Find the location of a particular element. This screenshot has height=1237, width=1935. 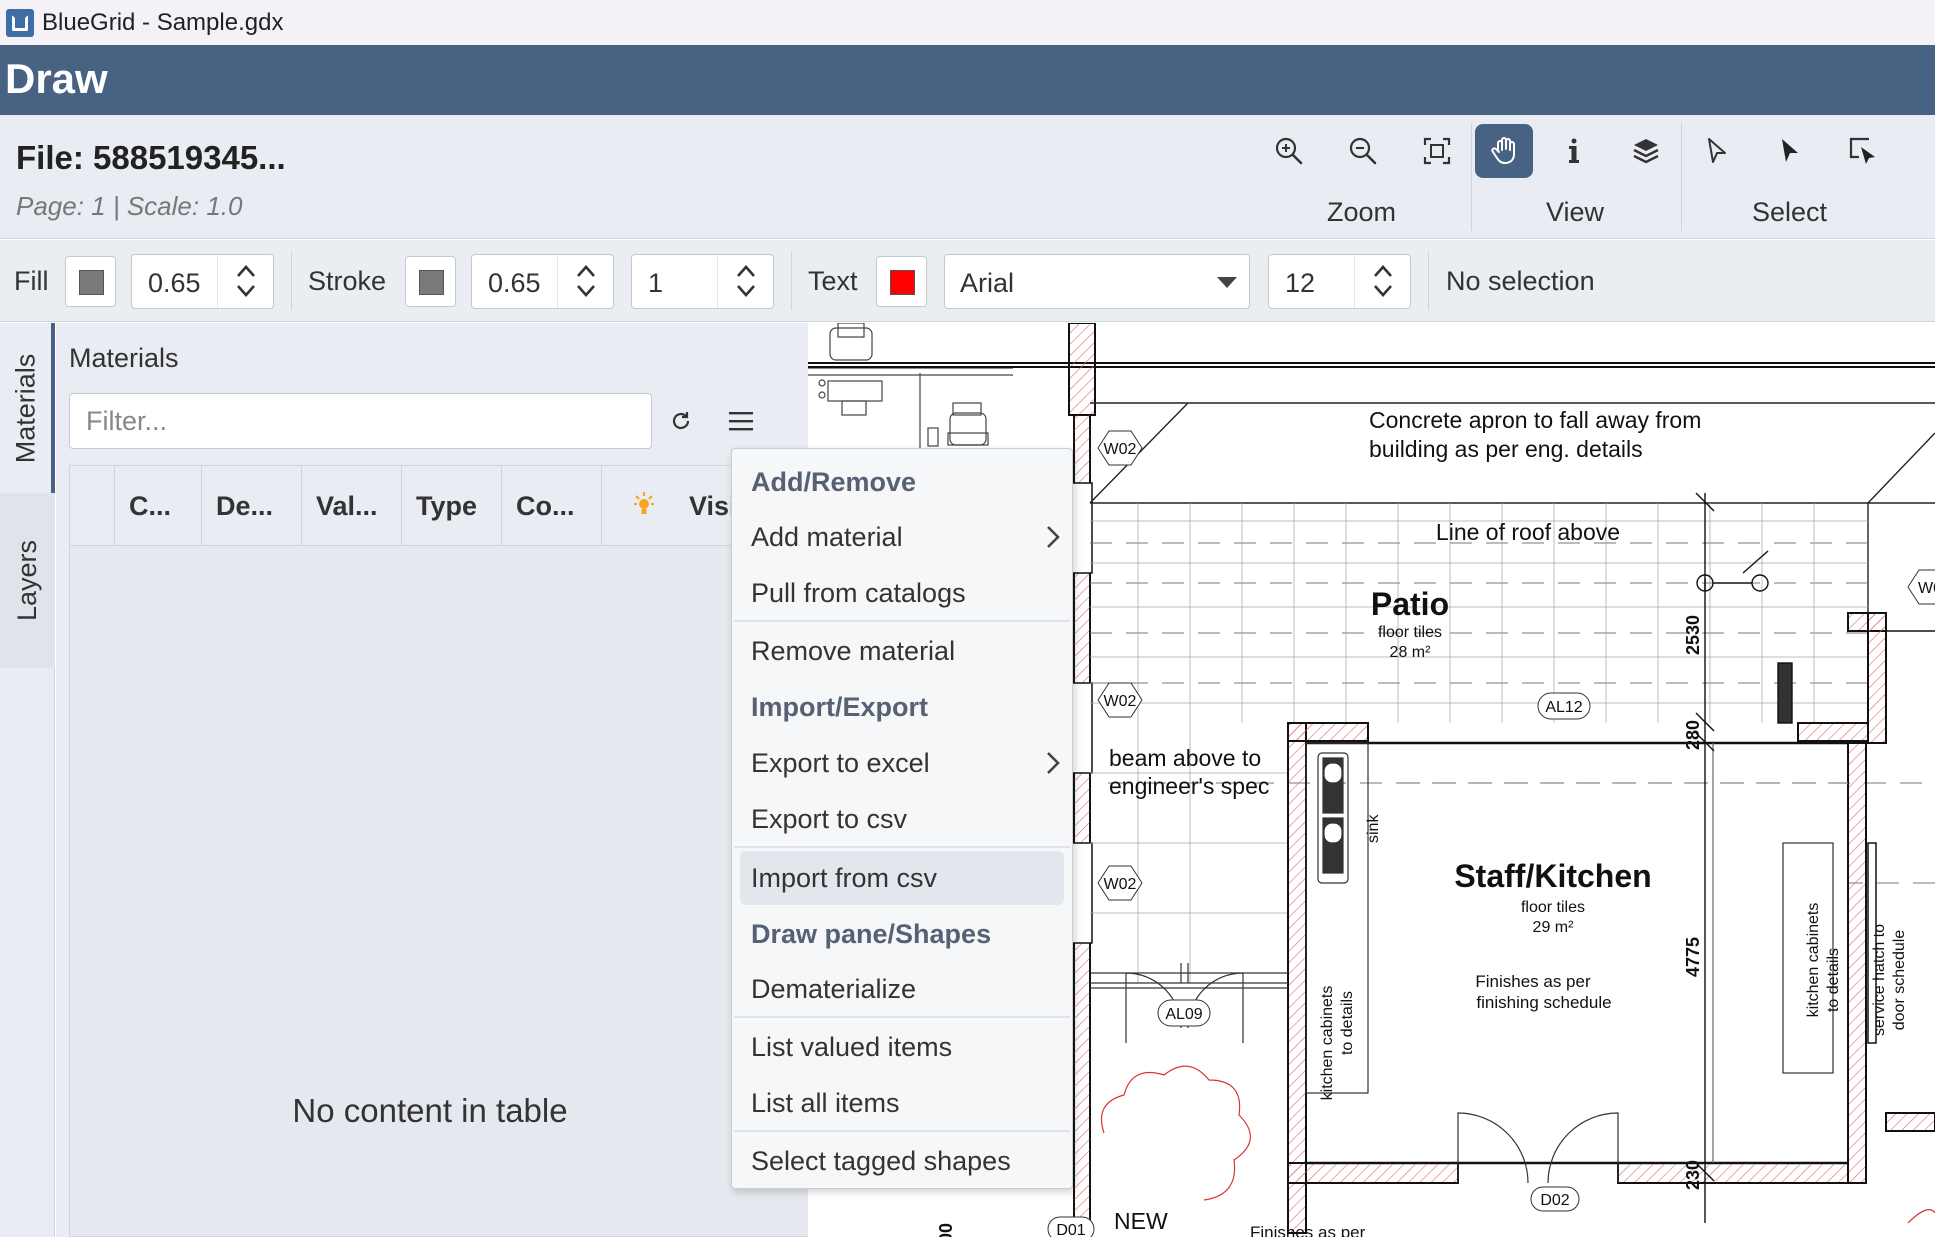

stroke-width-value: 1 is located at coordinates (656, 283).